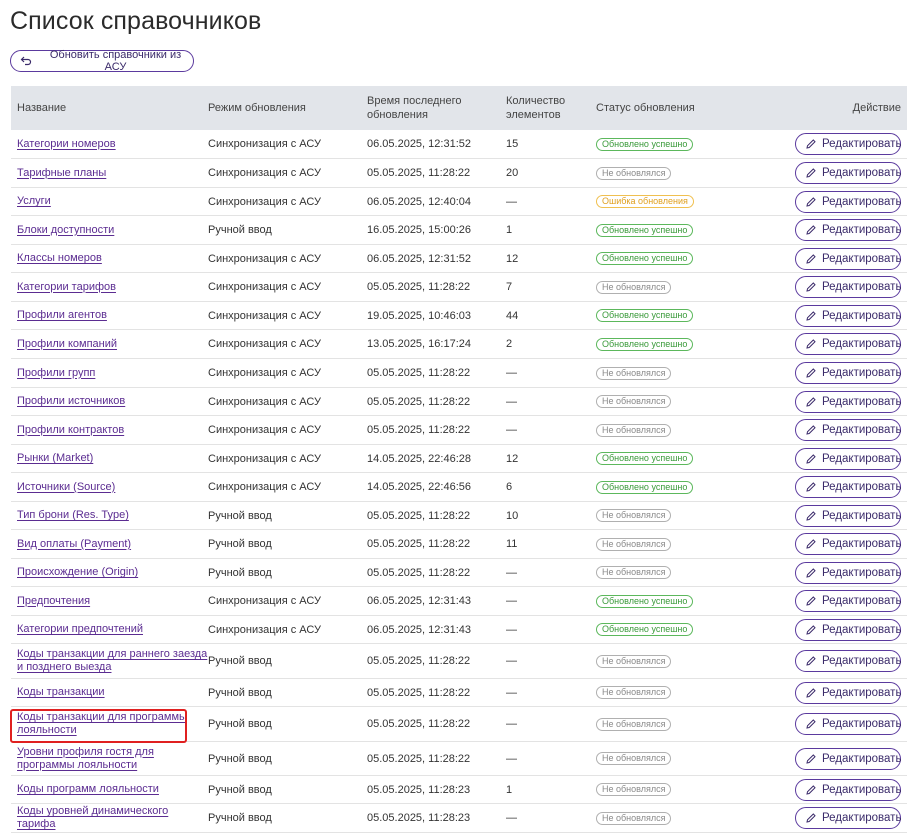 This screenshot has height=840, width=915. I want to click on directory-link: Тарифные планы, so click(61, 173).